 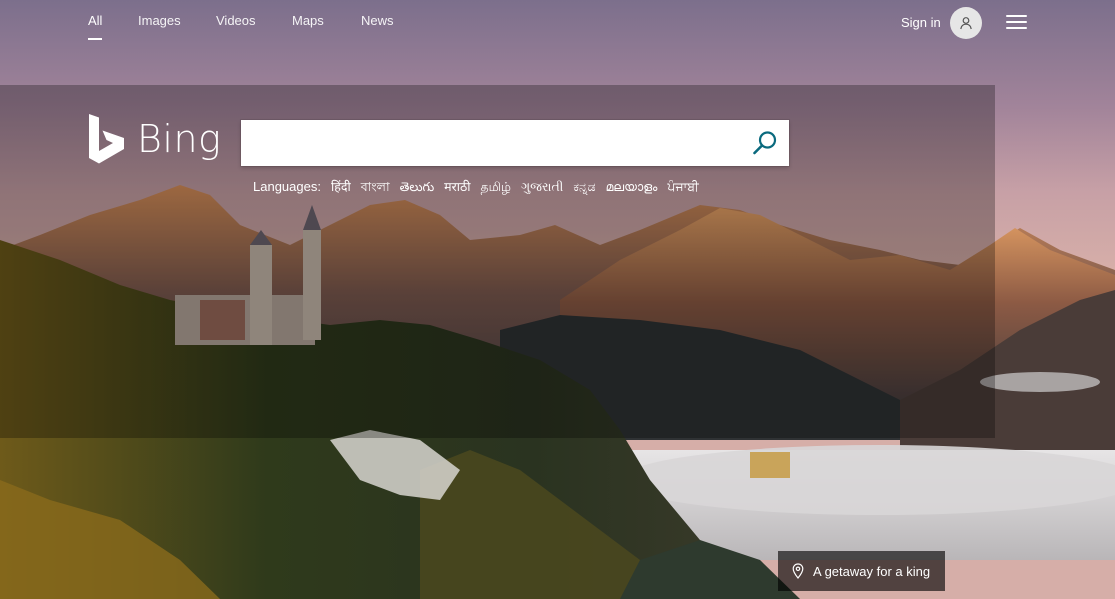 I want to click on sign-in-link: Sign in, so click(x=921, y=23).